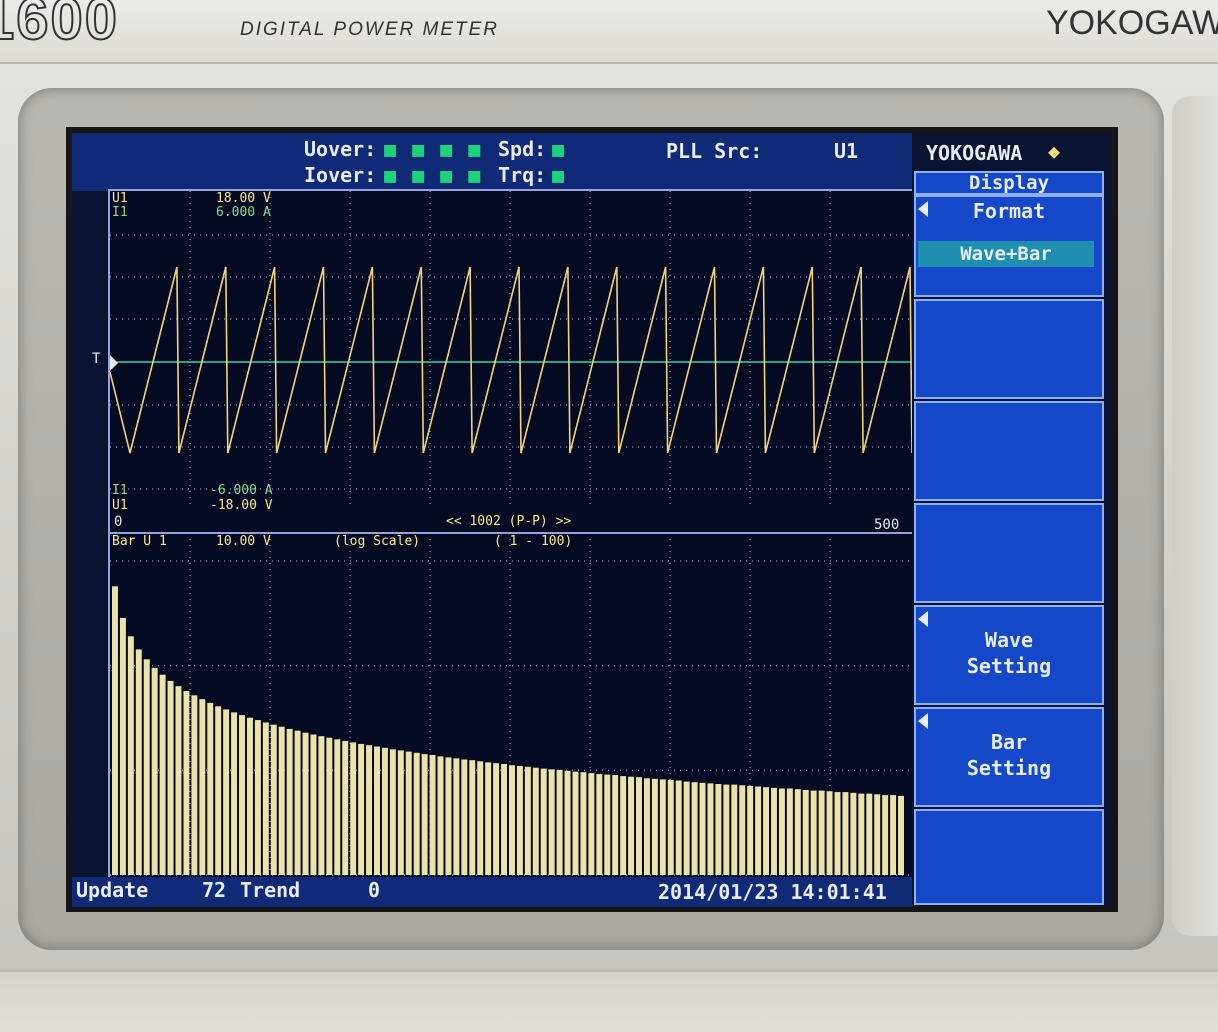 The image size is (1218, 1032). What do you see at coordinates (241, 490) in the screenshot?
I see `wave-bottom-ch2-value: -6.000 A` at bounding box center [241, 490].